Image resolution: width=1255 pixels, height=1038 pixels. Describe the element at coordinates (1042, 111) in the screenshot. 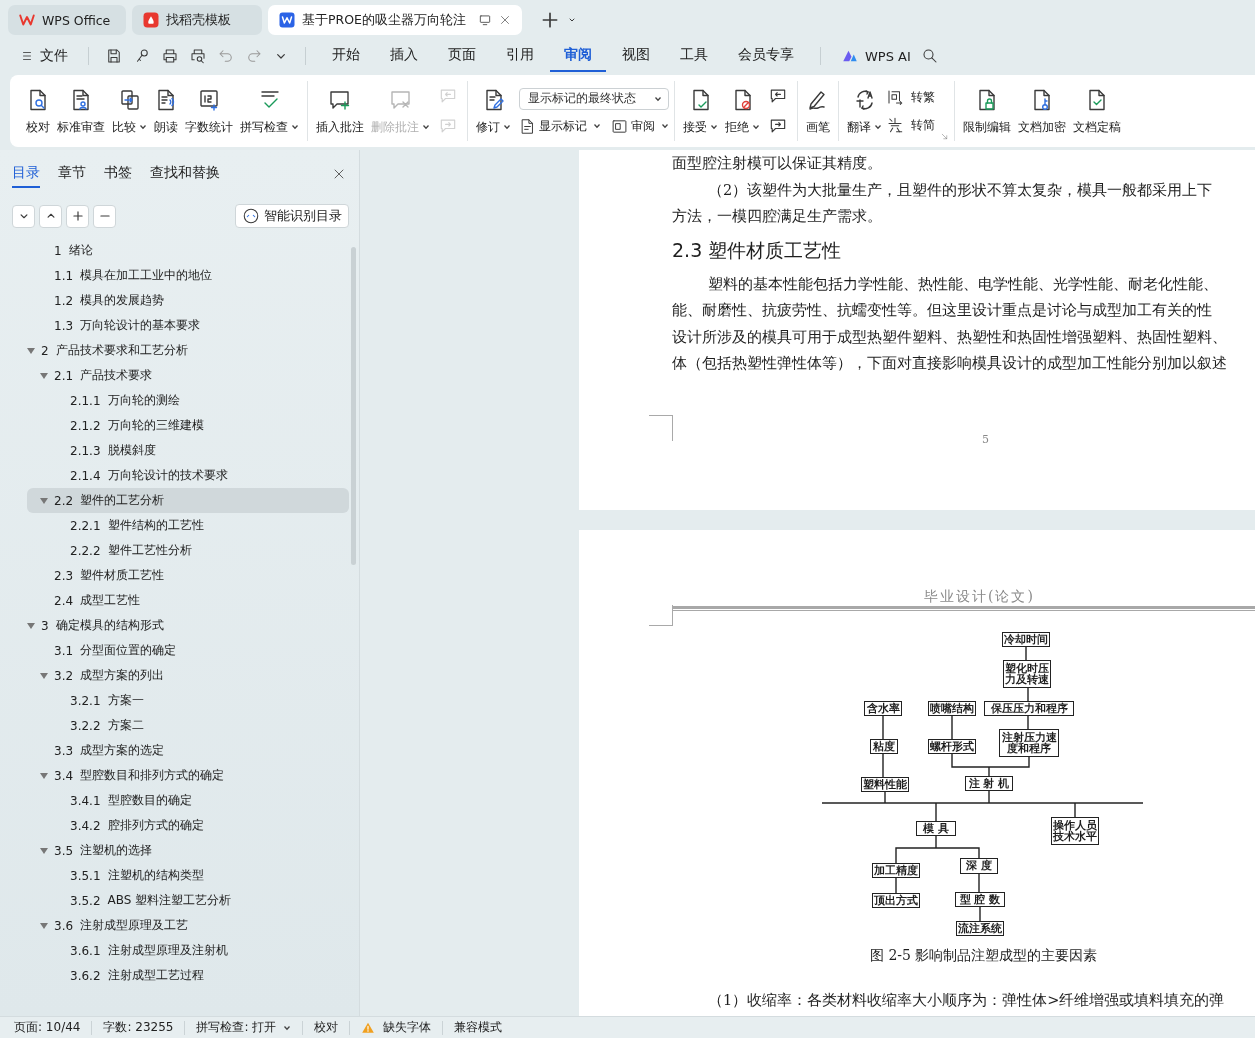

I see `toolbar-button: 文档加密` at that location.